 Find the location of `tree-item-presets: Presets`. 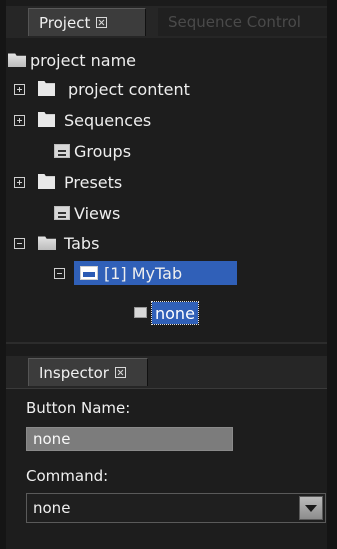

tree-item-presets: Presets is located at coordinates (68, 182).